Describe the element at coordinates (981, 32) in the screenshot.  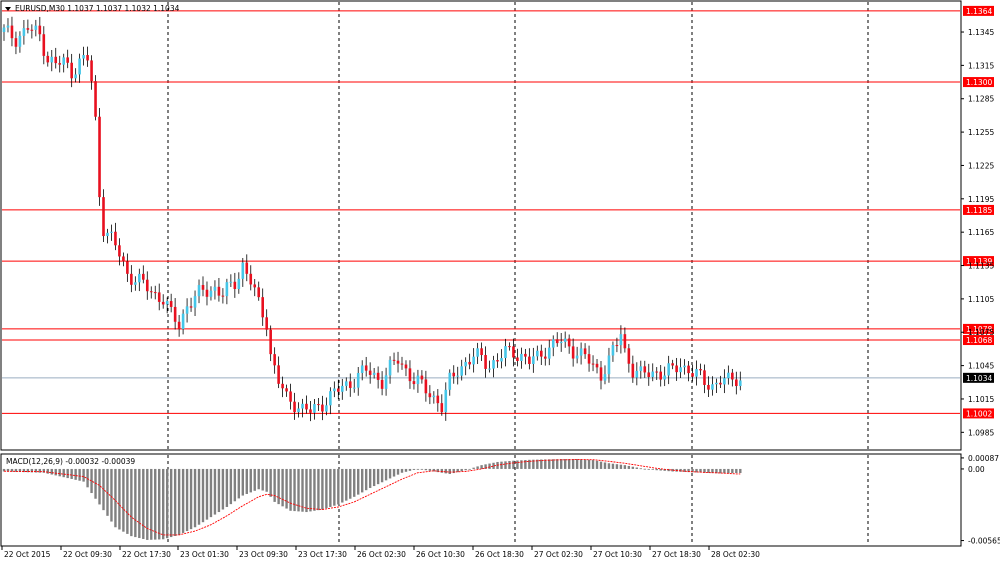
I see `price-tick-label: 1.1345` at that location.